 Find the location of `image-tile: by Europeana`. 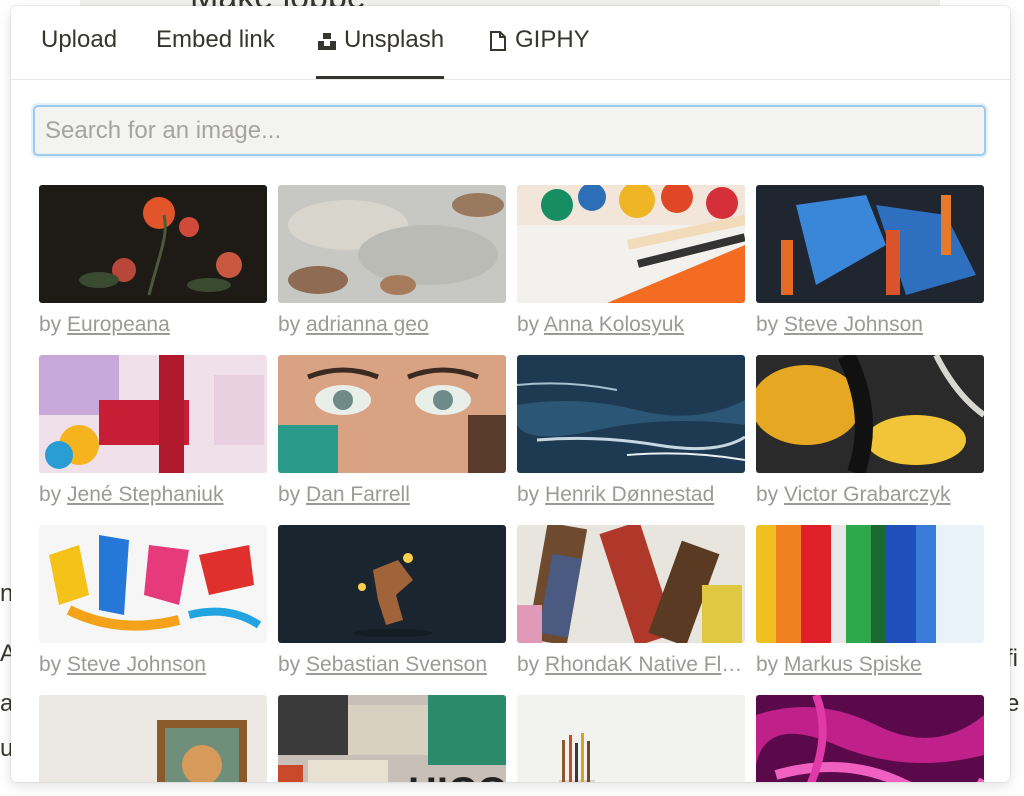

image-tile: by Europeana is located at coordinates (153, 261).